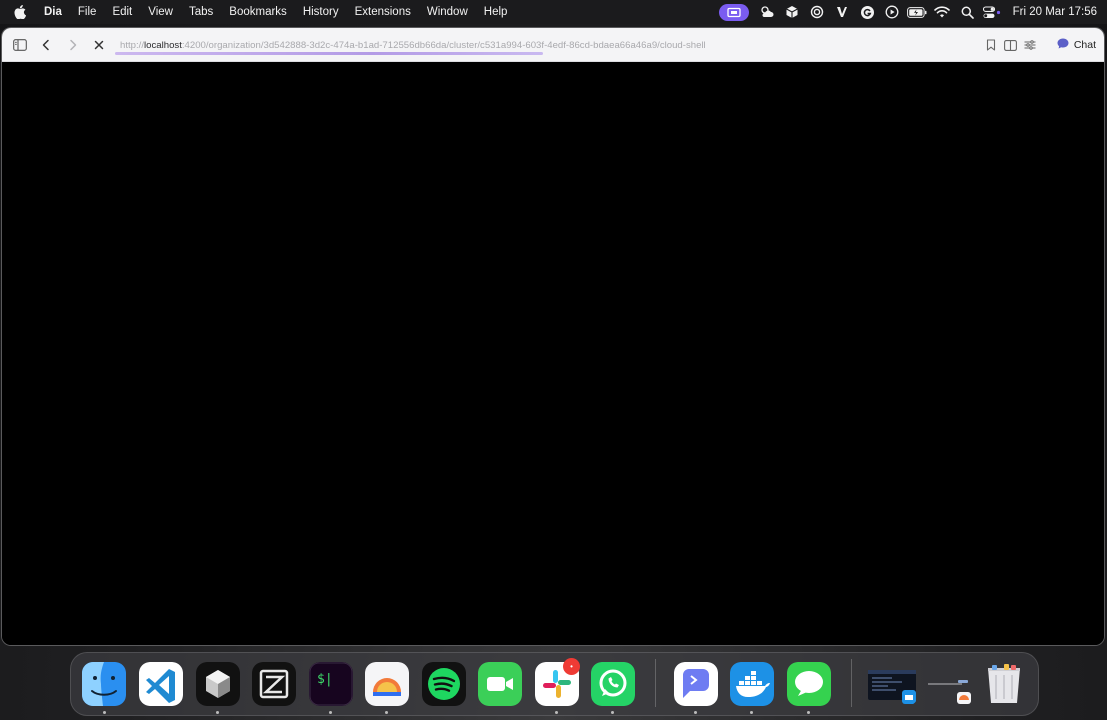 Image resolution: width=1107 pixels, height=720 pixels. Describe the element at coordinates (613, 684) in the screenshot. I see `whatsapp-icon` at that location.